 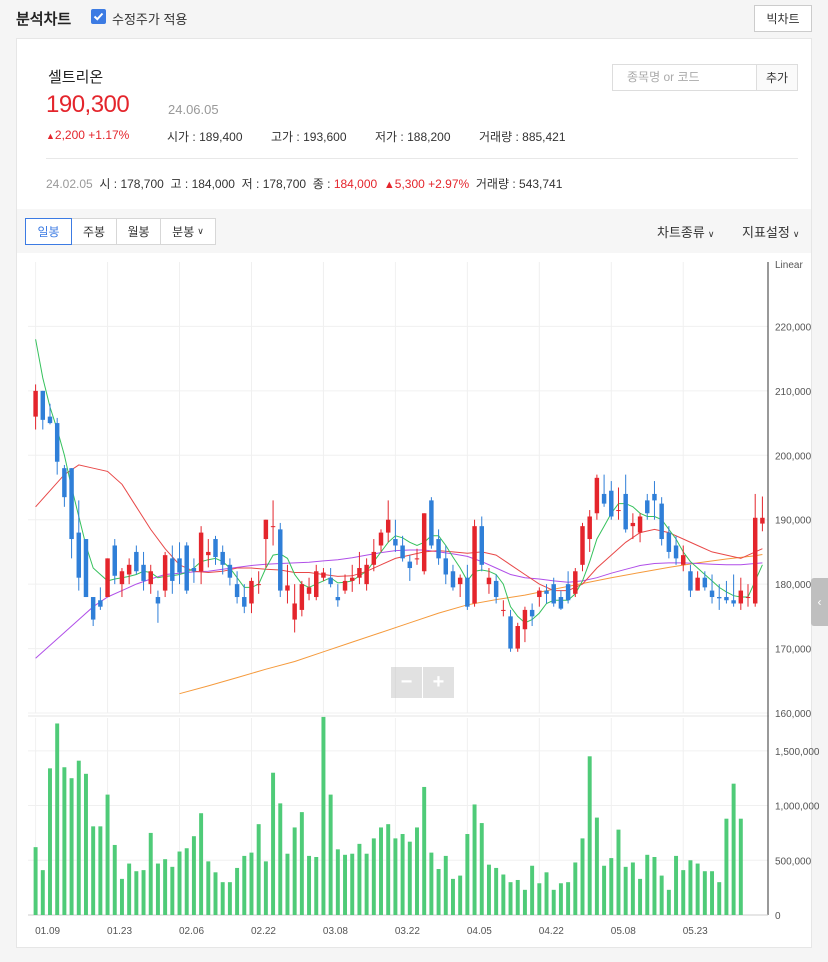 What do you see at coordinates (48, 231) in the screenshot?
I see `tab-daily: 일봉` at bounding box center [48, 231].